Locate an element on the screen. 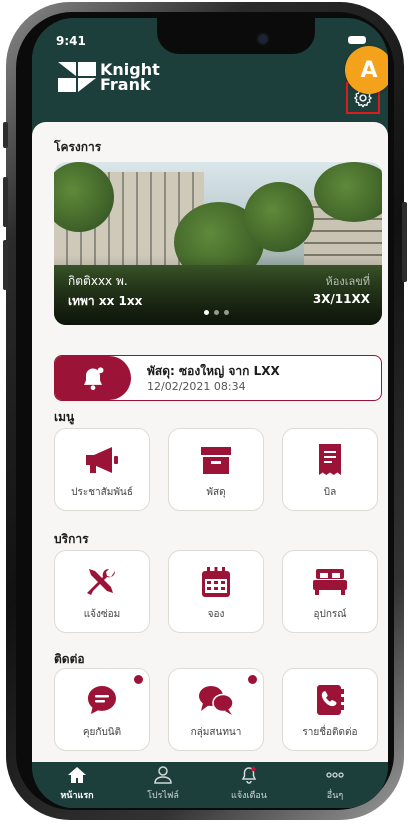 This screenshot has height=824, width=413. megaphone-icon is located at coordinates (102, 460).